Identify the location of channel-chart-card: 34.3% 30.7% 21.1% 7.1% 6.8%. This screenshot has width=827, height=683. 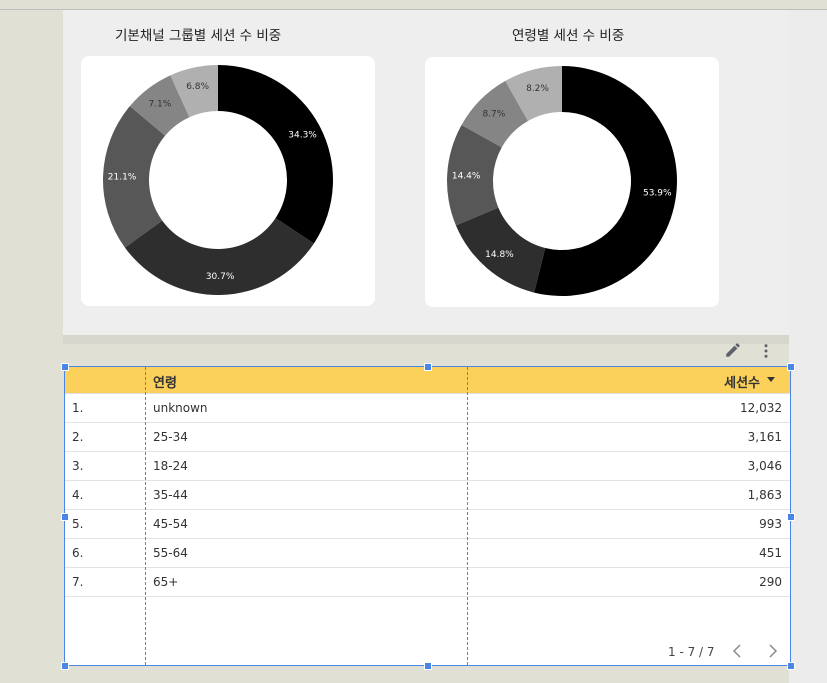
(228, 181).